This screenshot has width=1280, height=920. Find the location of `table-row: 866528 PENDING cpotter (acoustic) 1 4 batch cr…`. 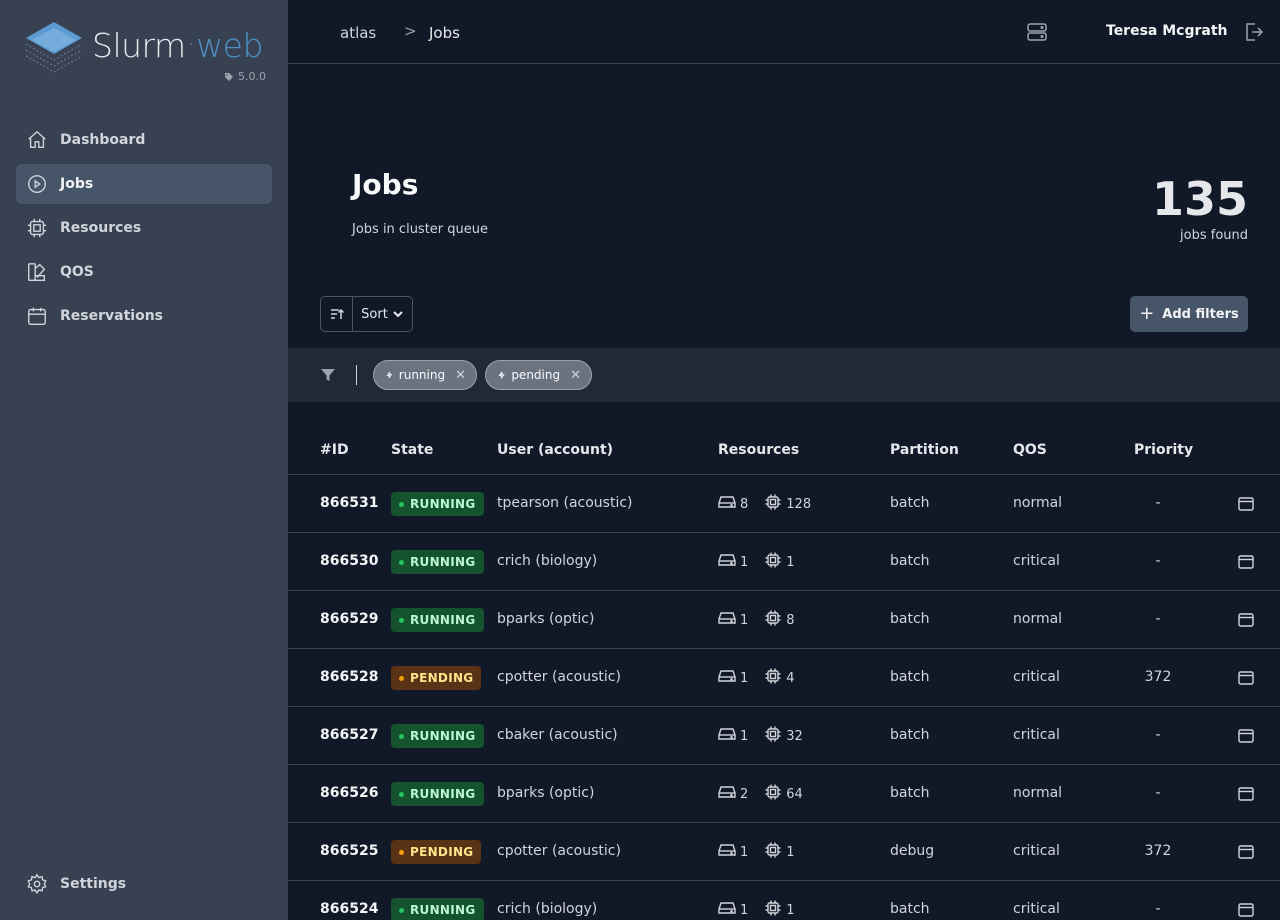

table-row: 866528 PENDING cpotter (acoustic) 1 4 batch cr… is located at coordinates (784, 678).